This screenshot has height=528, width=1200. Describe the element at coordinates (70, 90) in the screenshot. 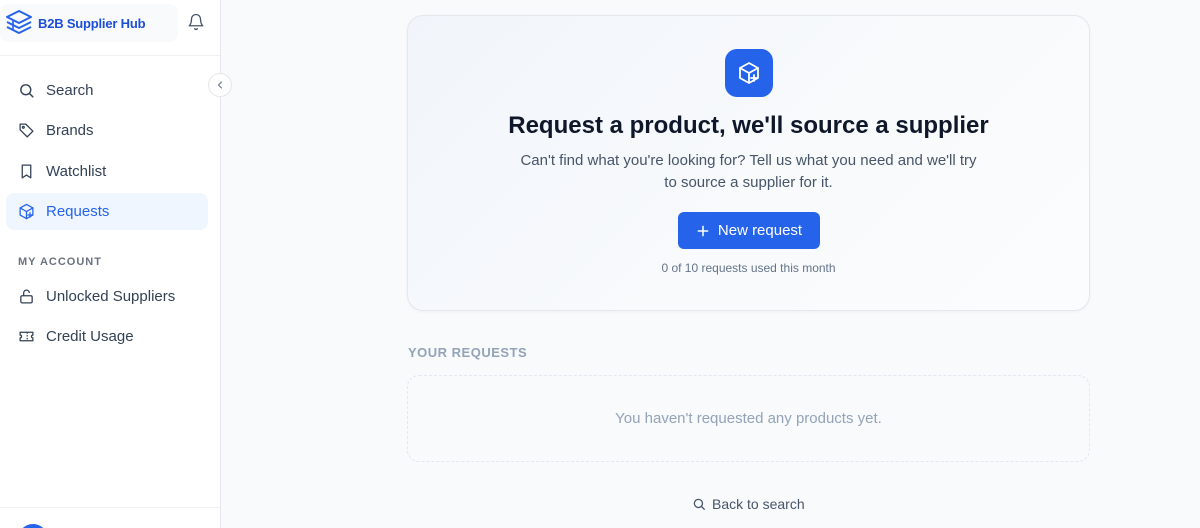

I see `sidebar-item-label: Search` at that location.